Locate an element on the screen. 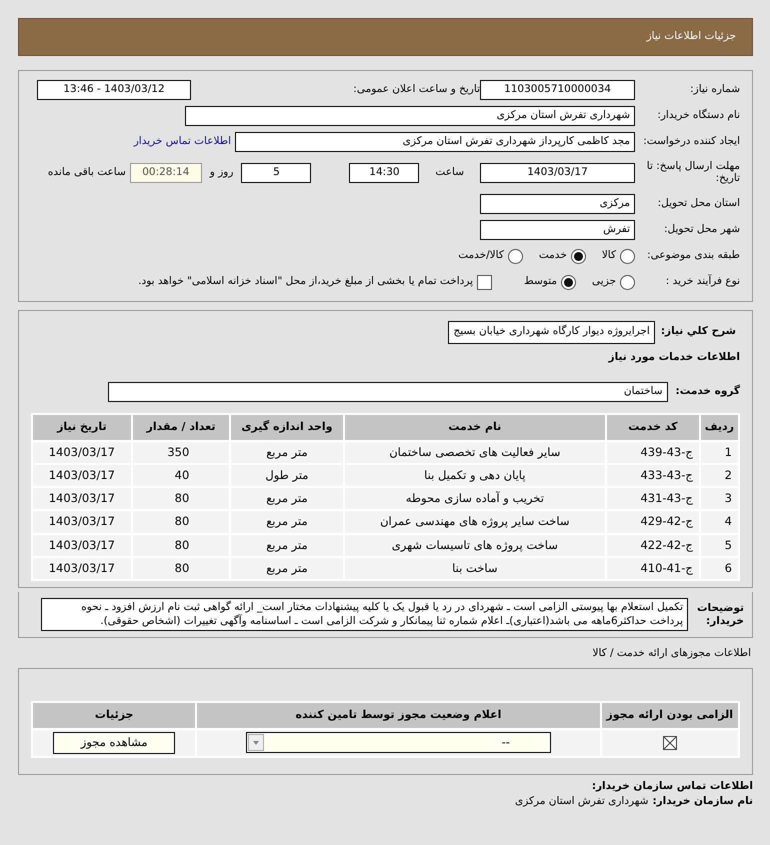 This screenshot has height=845, width=770. field-value: مجد کاظمی کارپرداز شهرداری تفرش استان مرکزی is located at coordinates (435, 142).